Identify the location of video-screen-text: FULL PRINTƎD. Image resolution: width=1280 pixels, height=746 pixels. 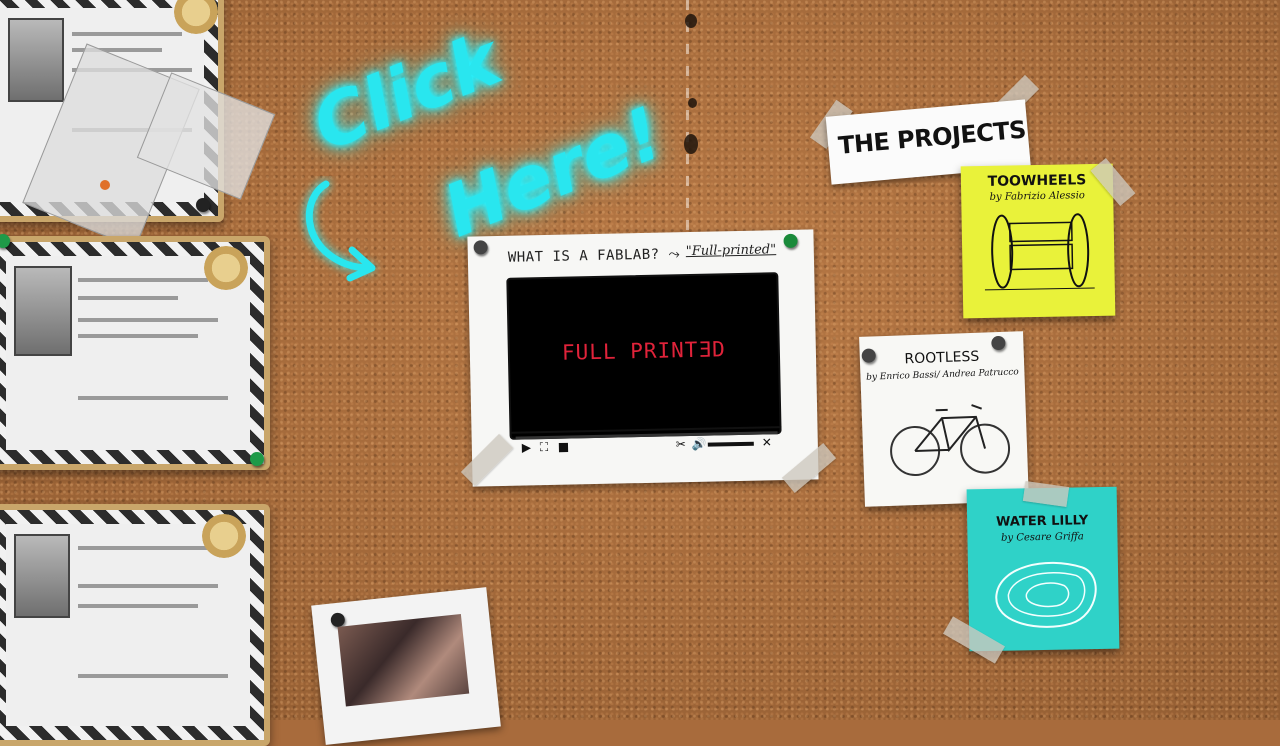
(644, 351).